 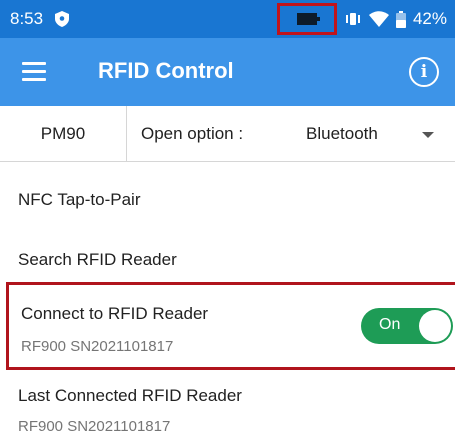 What do you see at coordinates (79, 200) in the screenshot?
I see `nfc-tap-to-pair-item: NFC Tap-to-Pair` at bounding box center [79, 200].